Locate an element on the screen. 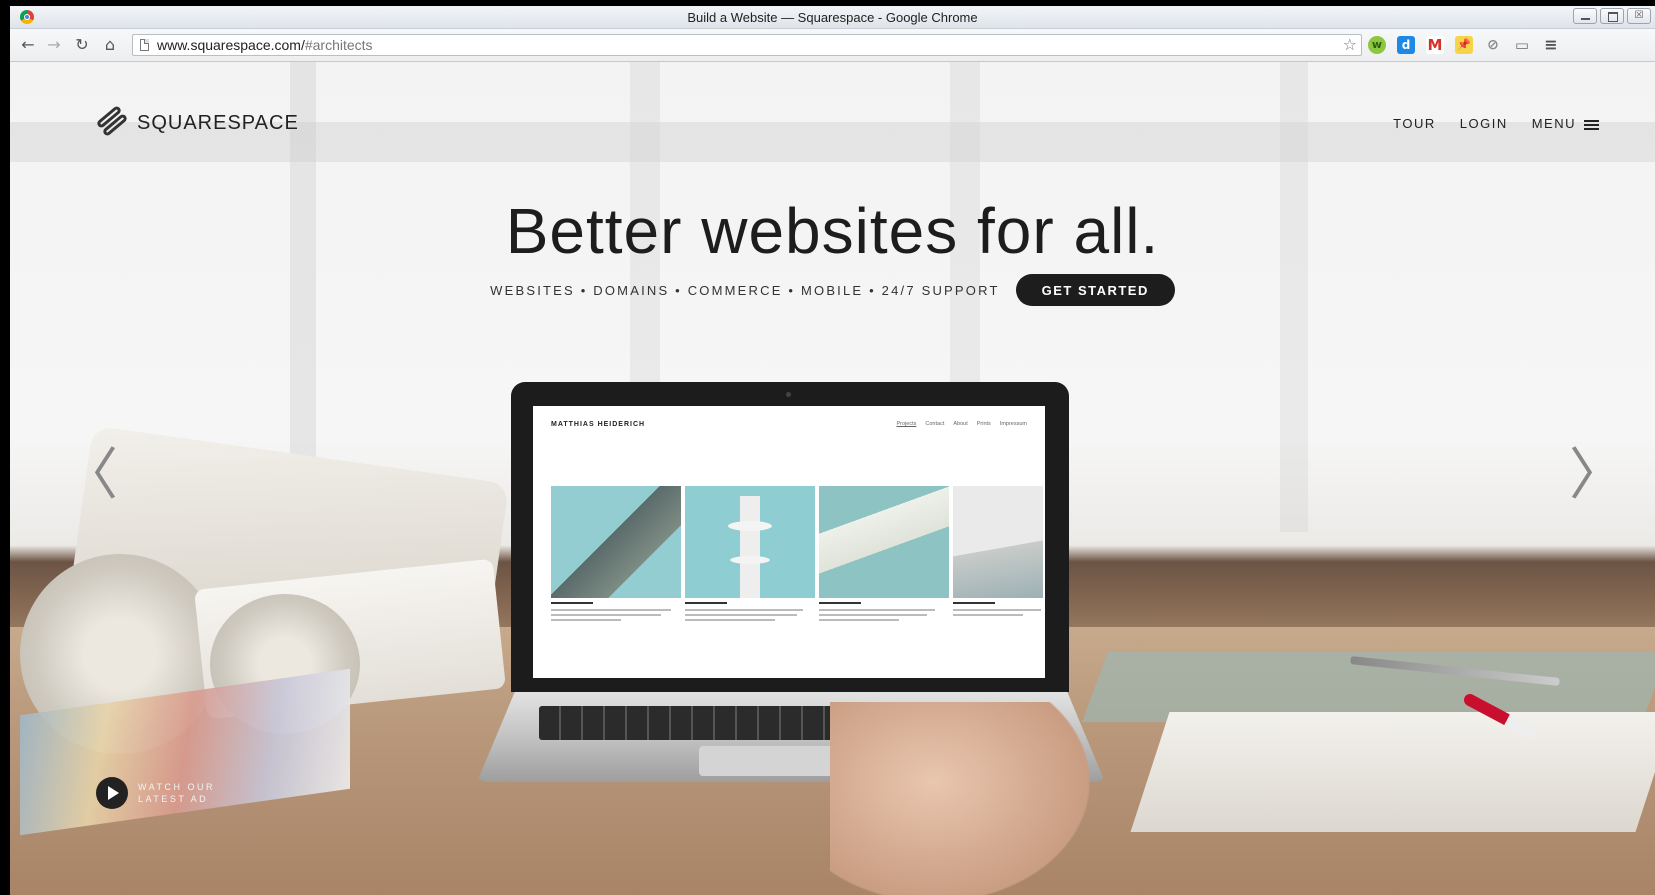  pin-extension-icon: 📌 is located at coordinates (1464, 45).